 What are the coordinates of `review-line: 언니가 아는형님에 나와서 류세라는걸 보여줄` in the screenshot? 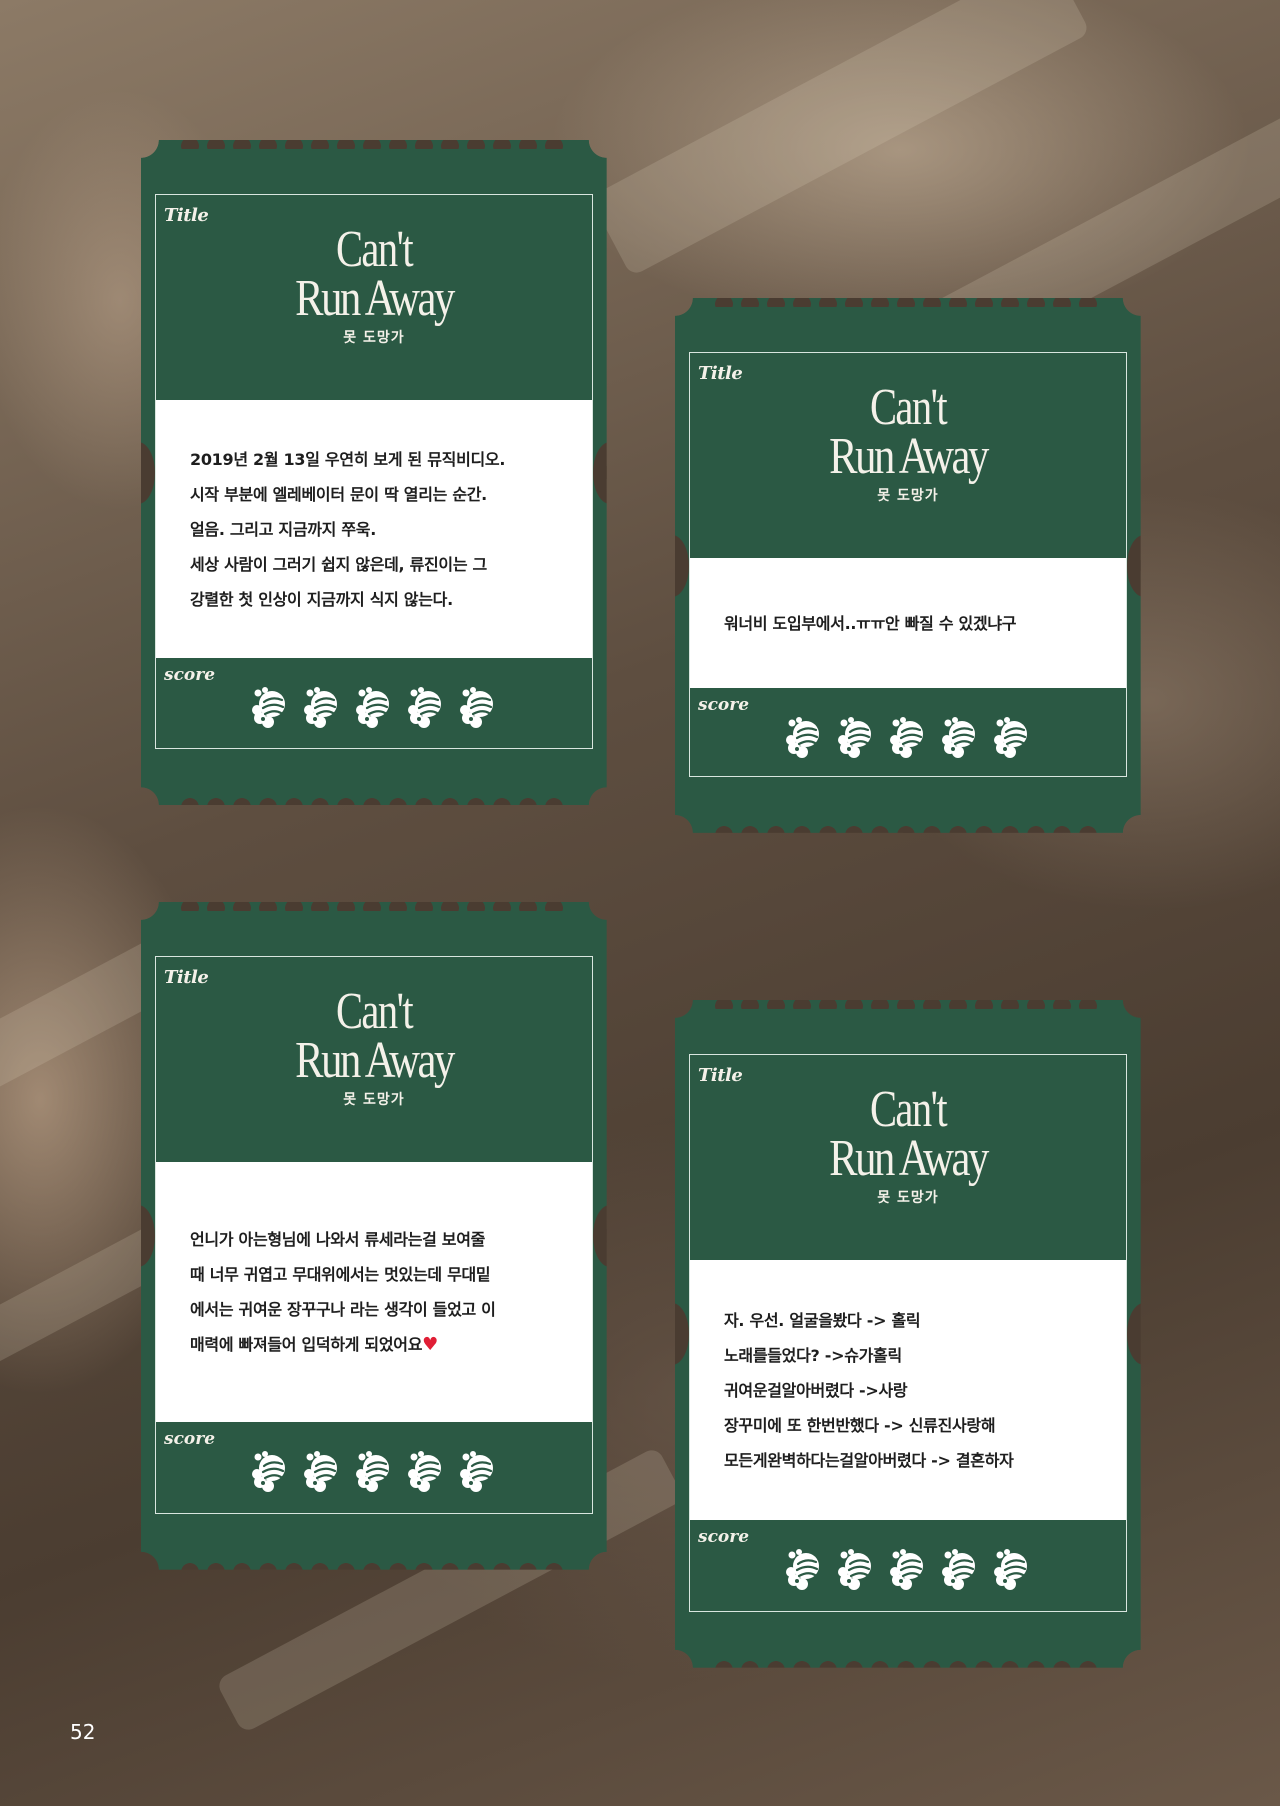 It's located at (338, 1239).